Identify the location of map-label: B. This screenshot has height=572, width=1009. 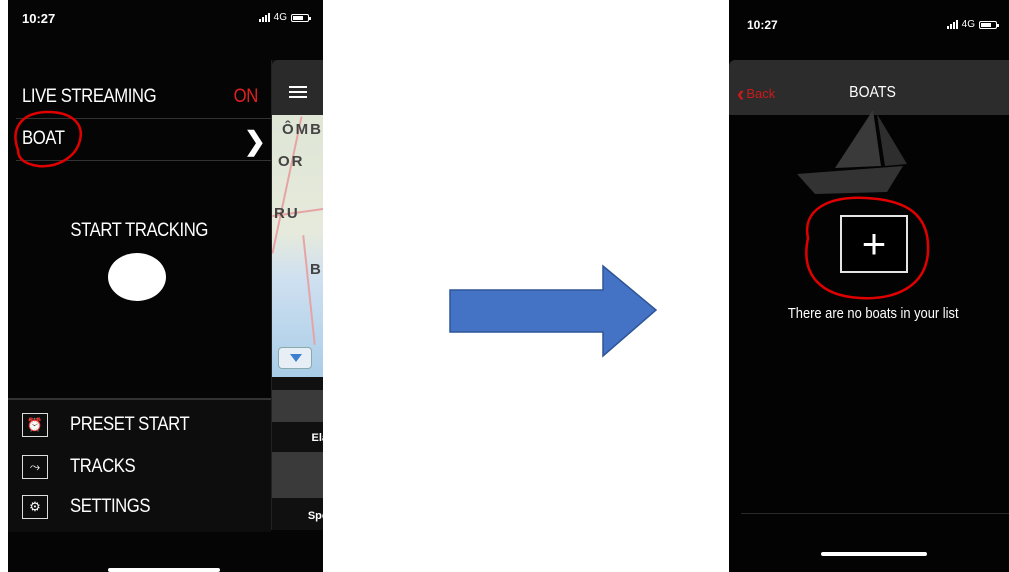
(316, 269).